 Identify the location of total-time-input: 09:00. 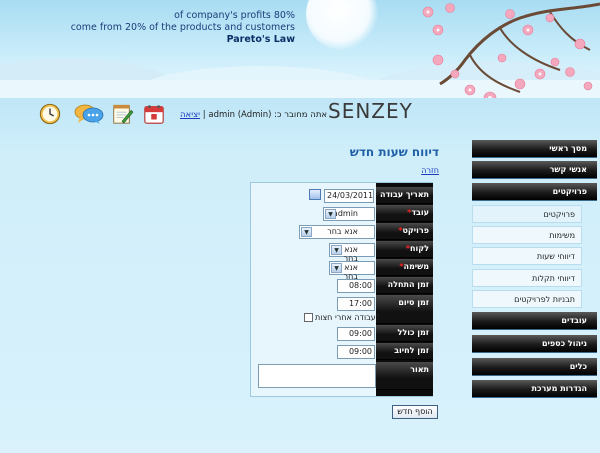
(356, 334).